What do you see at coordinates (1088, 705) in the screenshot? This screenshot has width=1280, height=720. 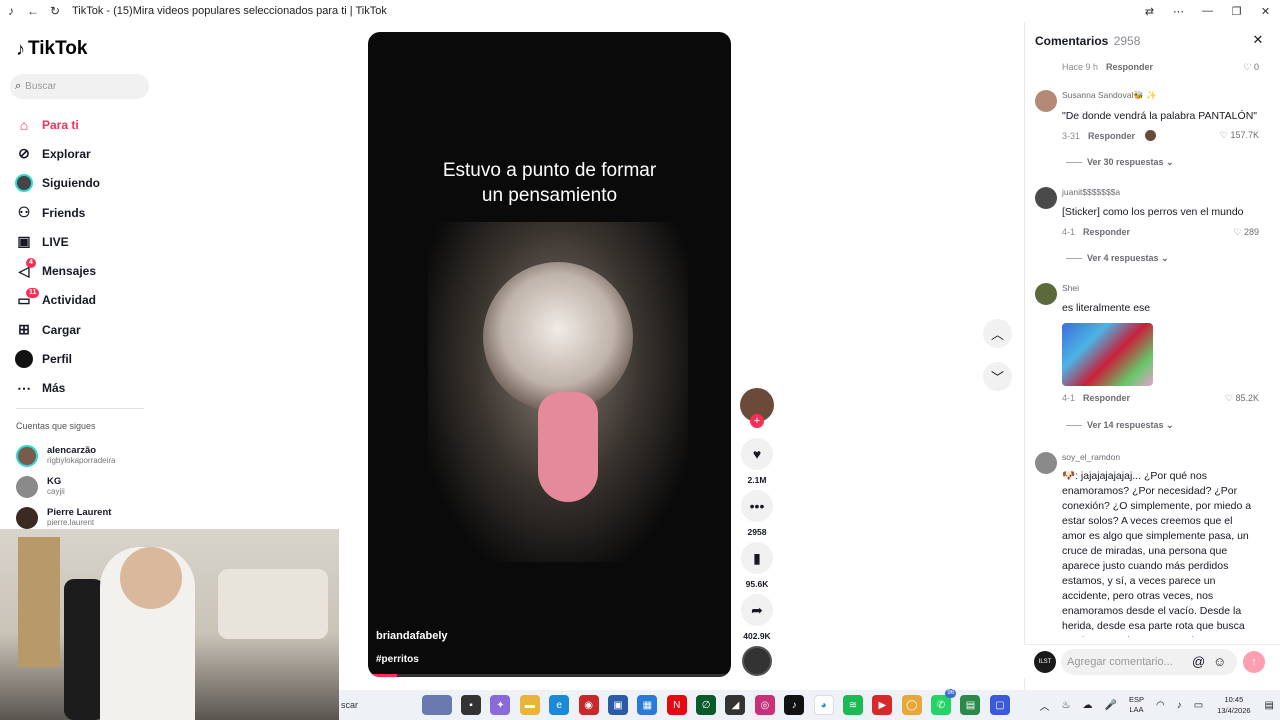 I see `onedrive-icon: ☁` at bounding box center [1088, 705].